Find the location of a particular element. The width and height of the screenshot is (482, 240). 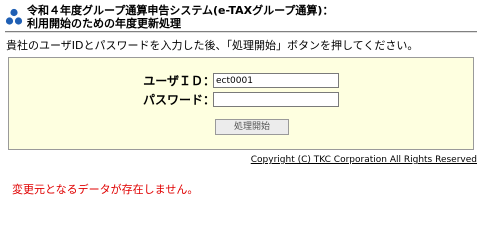

password-label: パスワード： is located at coordinates (178, 100).